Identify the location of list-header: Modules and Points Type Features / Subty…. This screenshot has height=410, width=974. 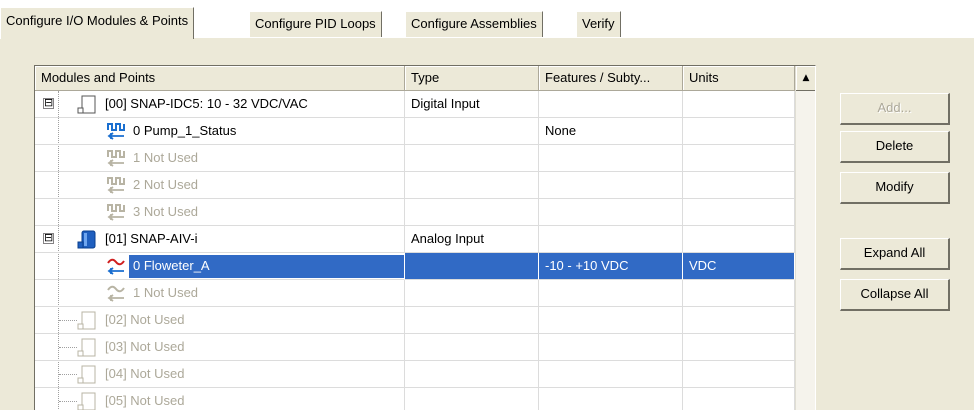
(425, 78).